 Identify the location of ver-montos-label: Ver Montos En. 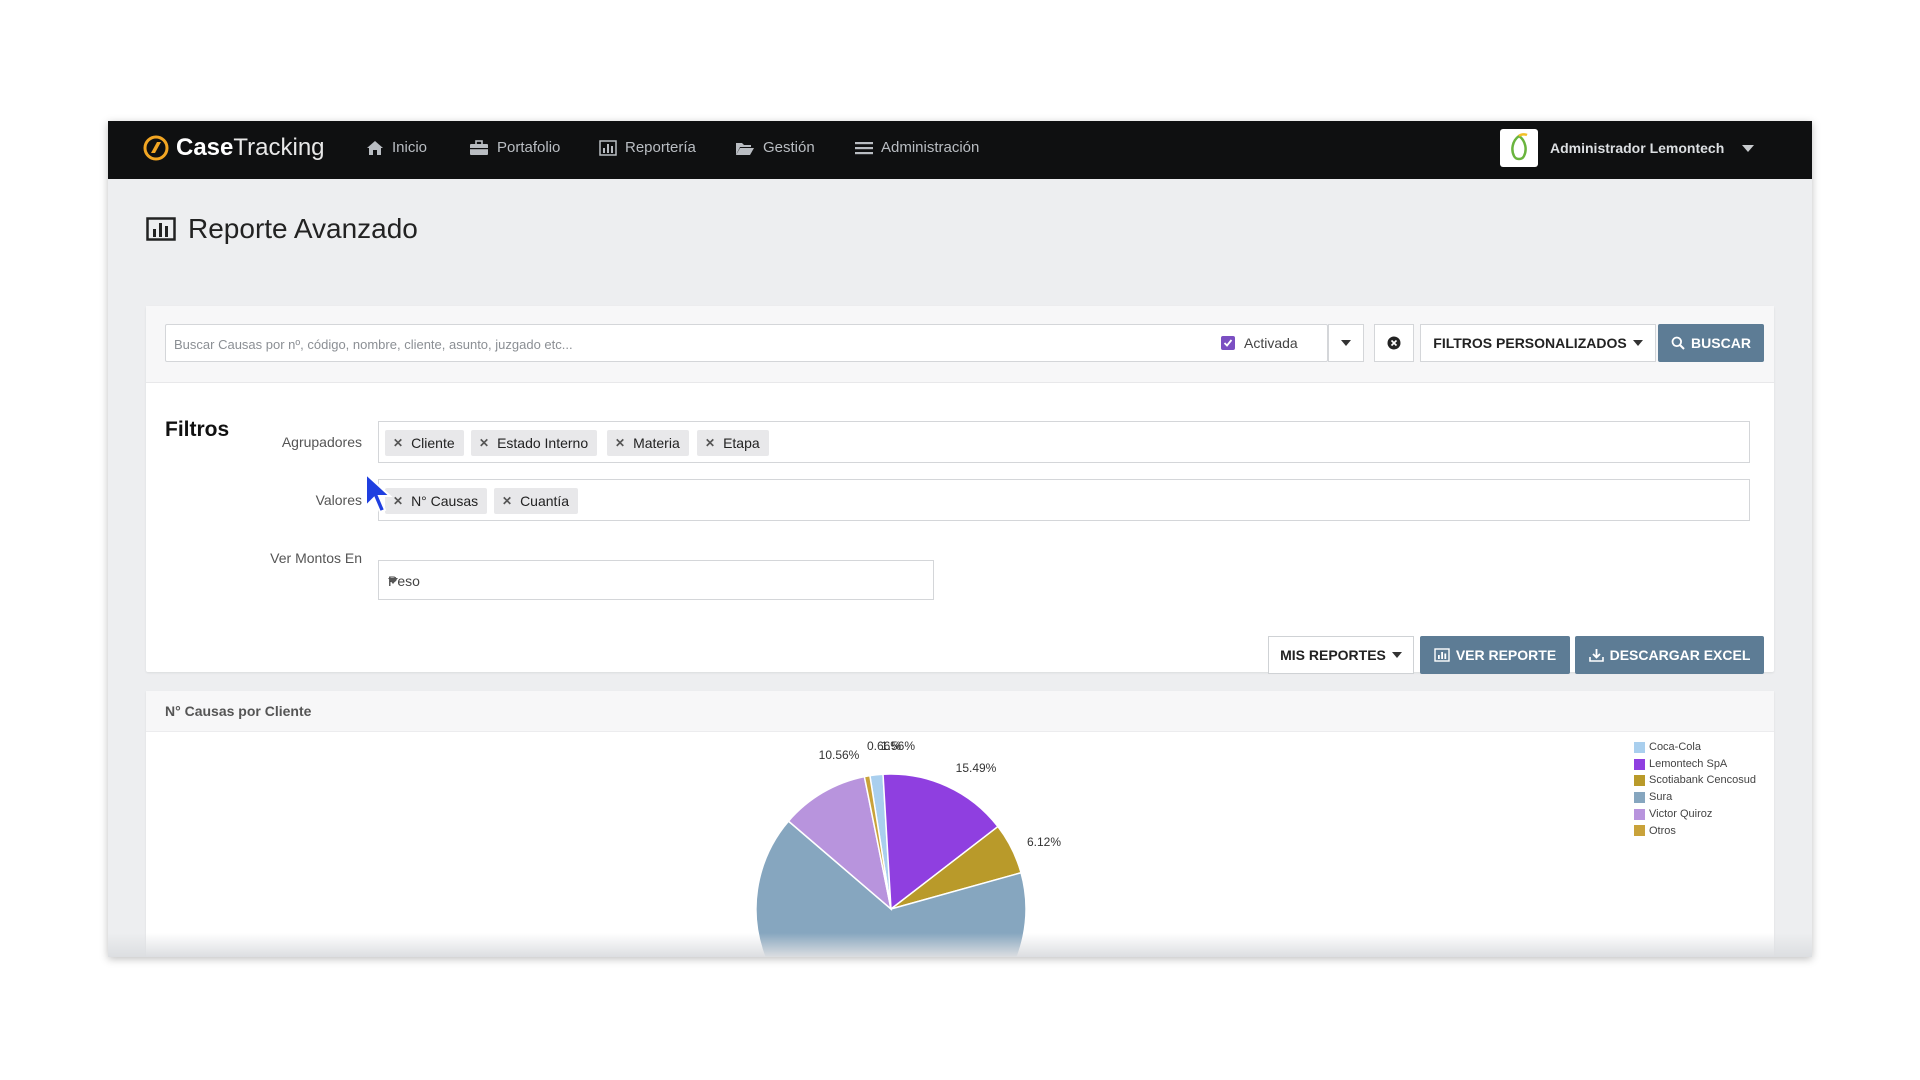
(316, 558).